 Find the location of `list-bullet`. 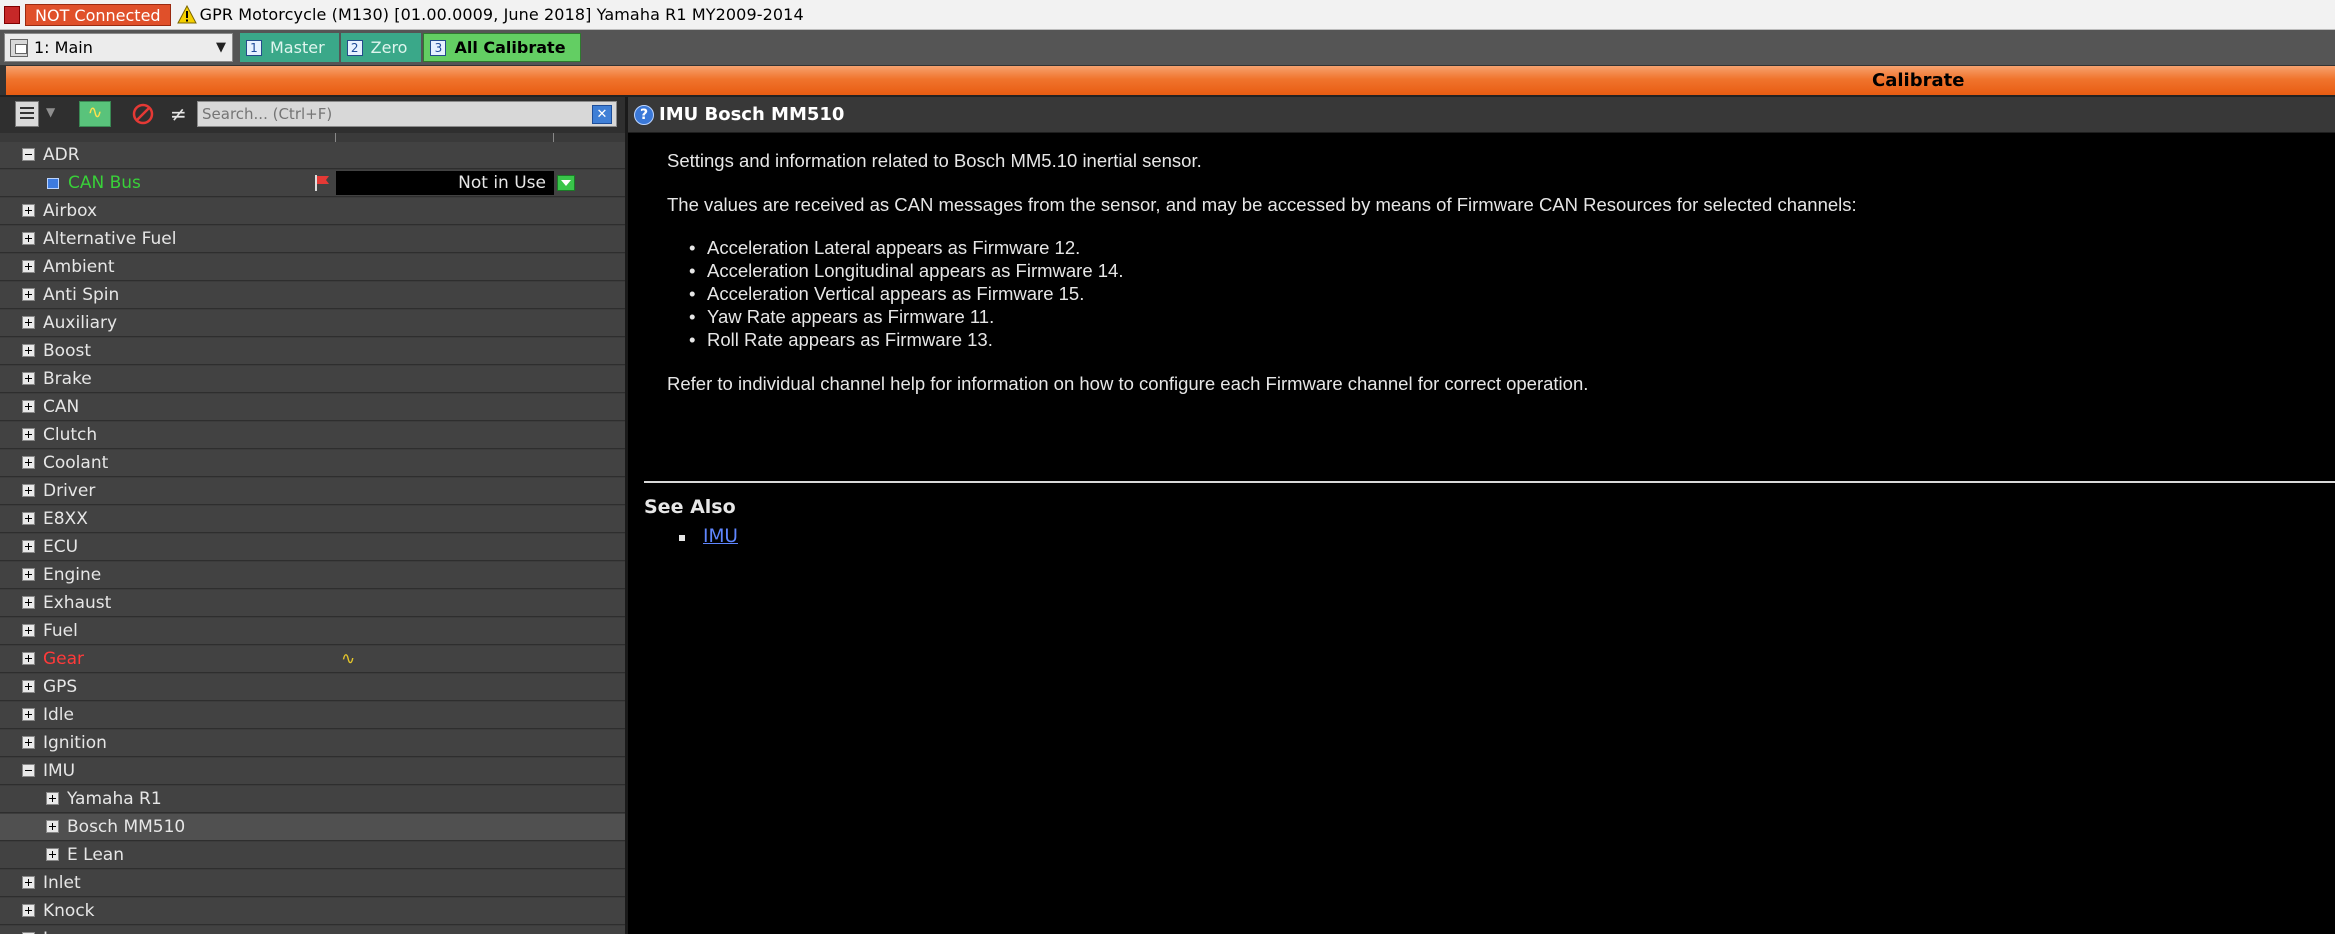

list-bullet is located at coordinates (682, 538).